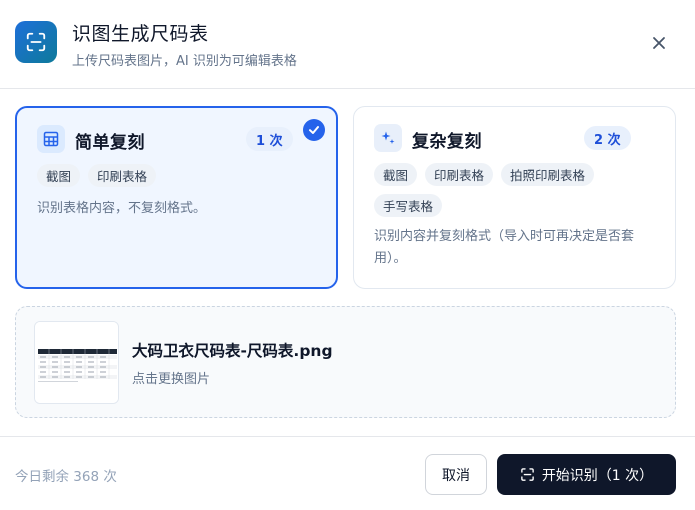 Image resolution: width=695 pixels, height=510 pixels. What do you see at coordinates (347, 88) in the screenshot?
I see `header-divider` at bounding box center [347, 88].